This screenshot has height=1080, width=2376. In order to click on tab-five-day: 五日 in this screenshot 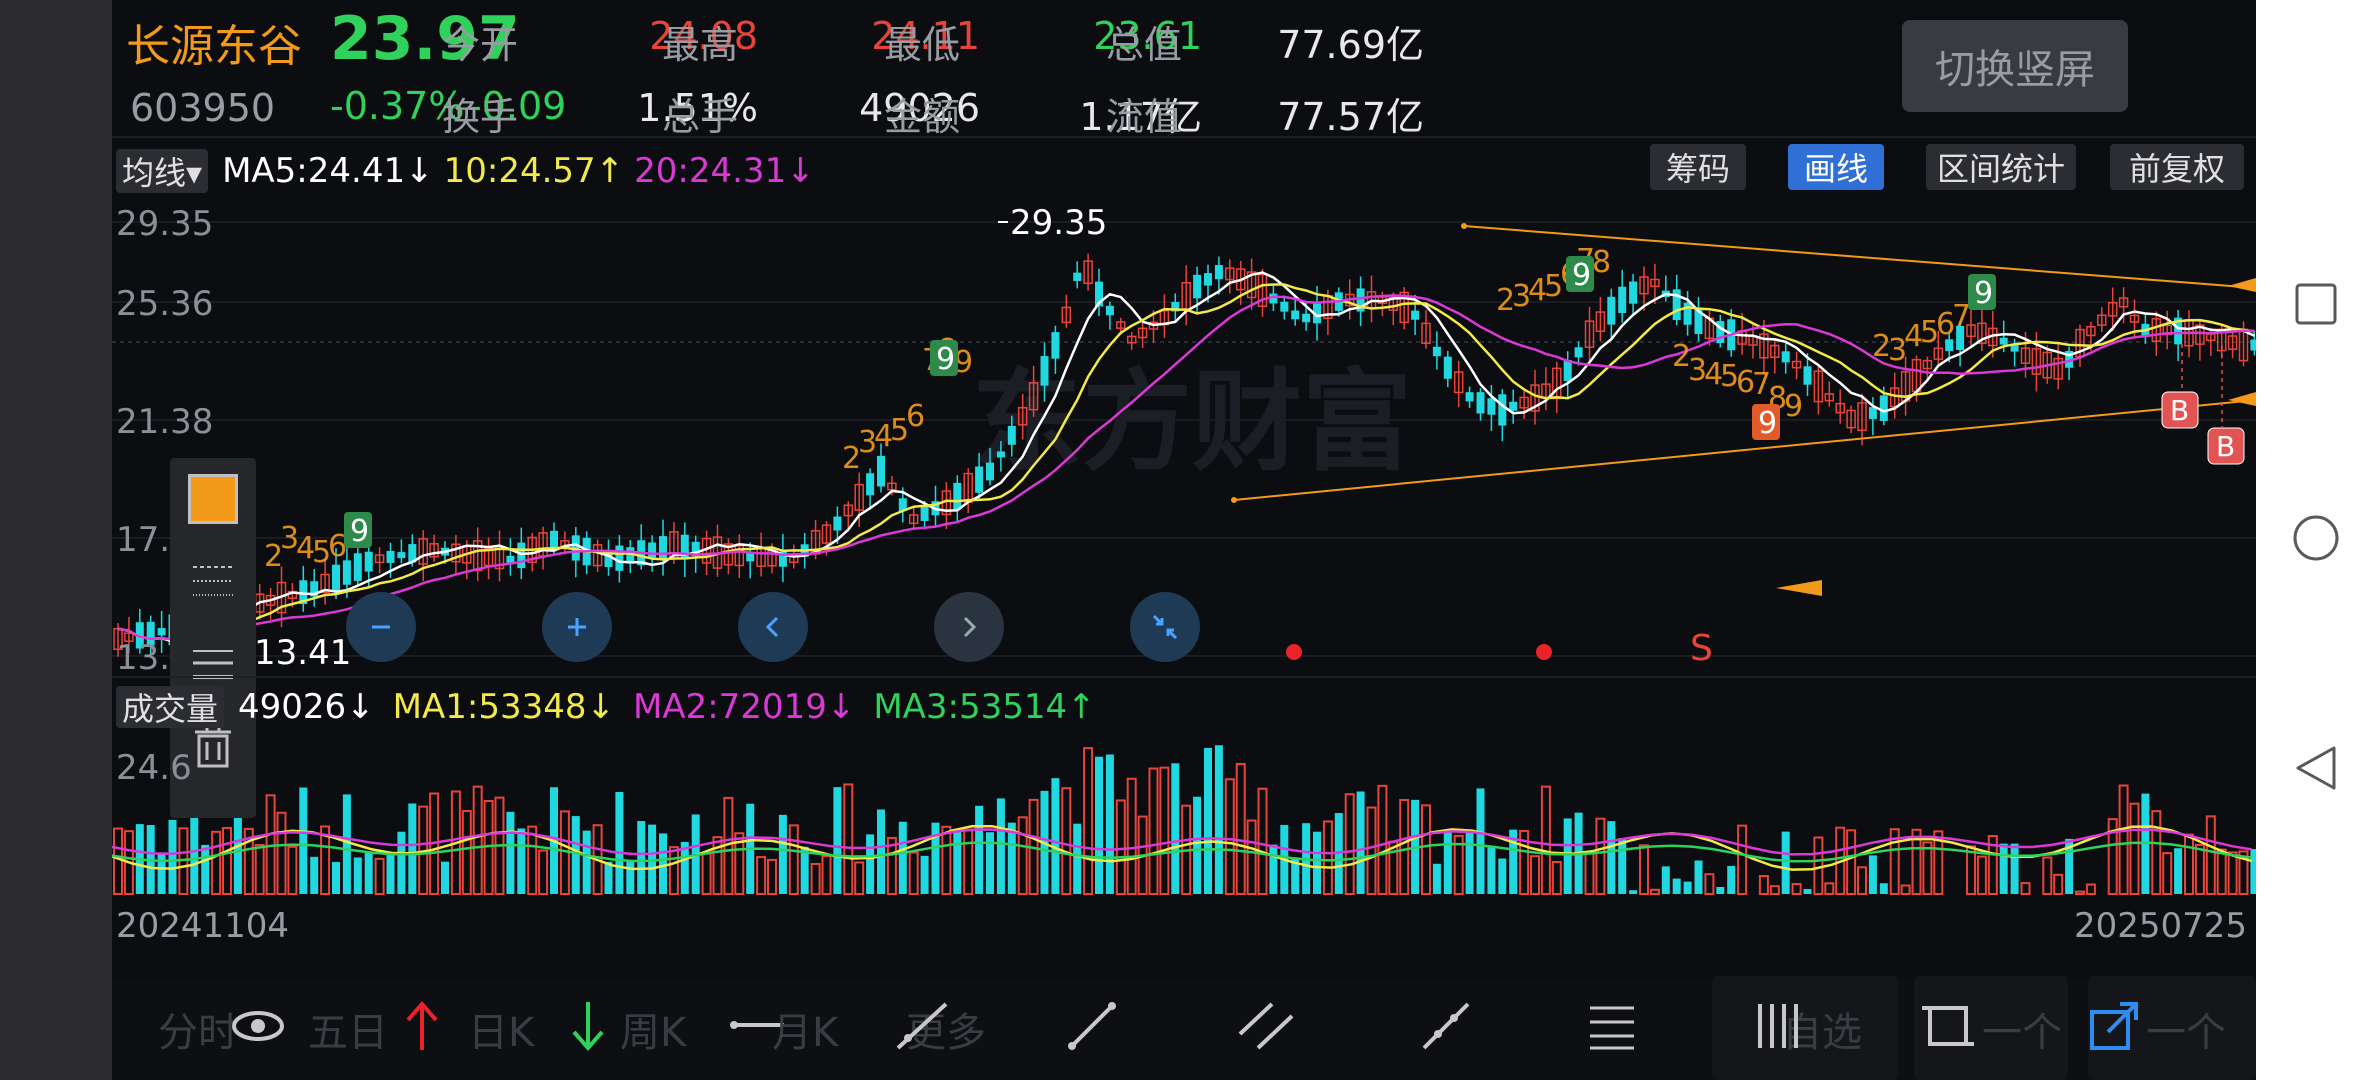, I will do `click(348, 1029)`.